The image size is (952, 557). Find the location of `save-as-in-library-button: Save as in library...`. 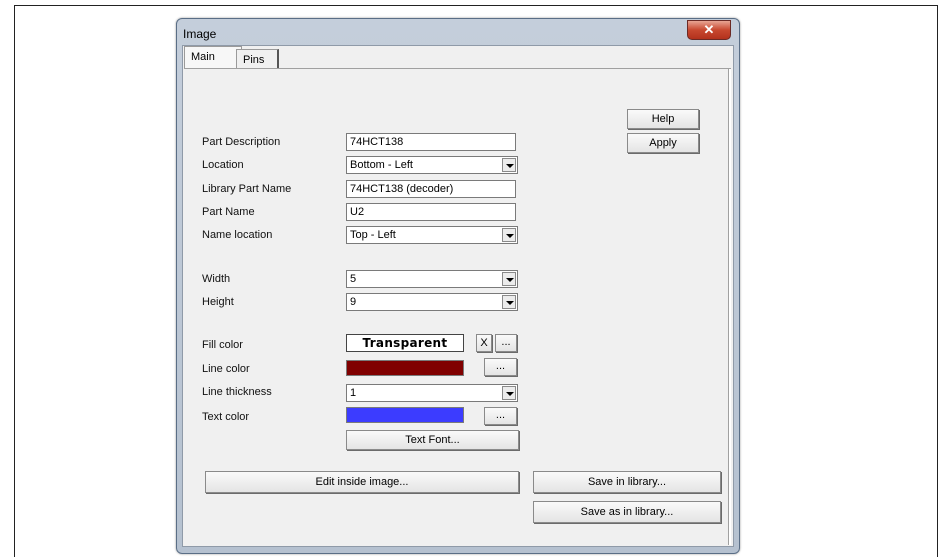

save-as-in-library-button: Save as in library... is located at coordinates (627, 512).